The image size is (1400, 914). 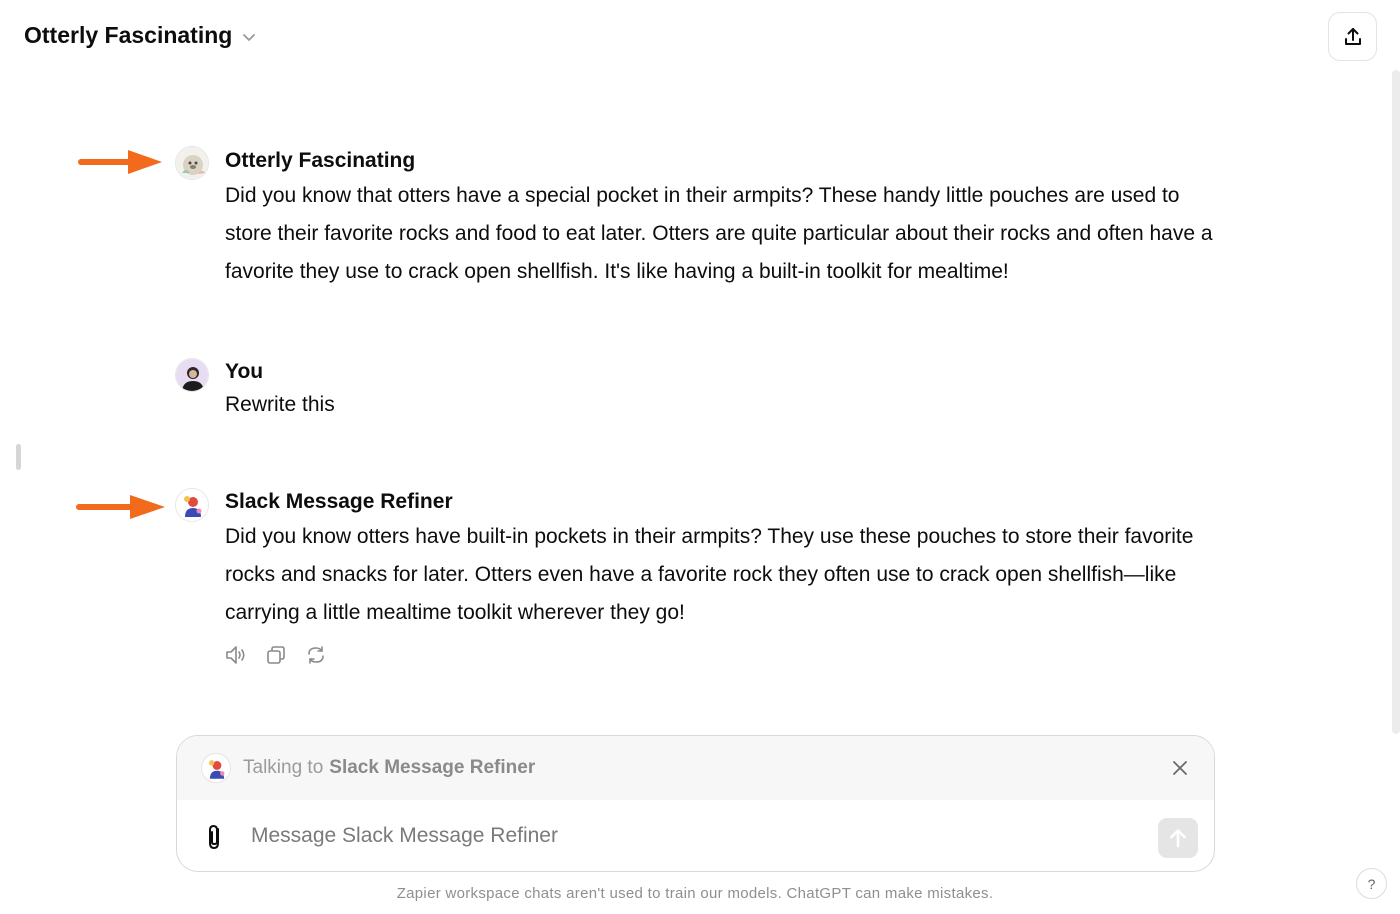 I want to click on arrow-up-icon, so click(x=1178, y=838).